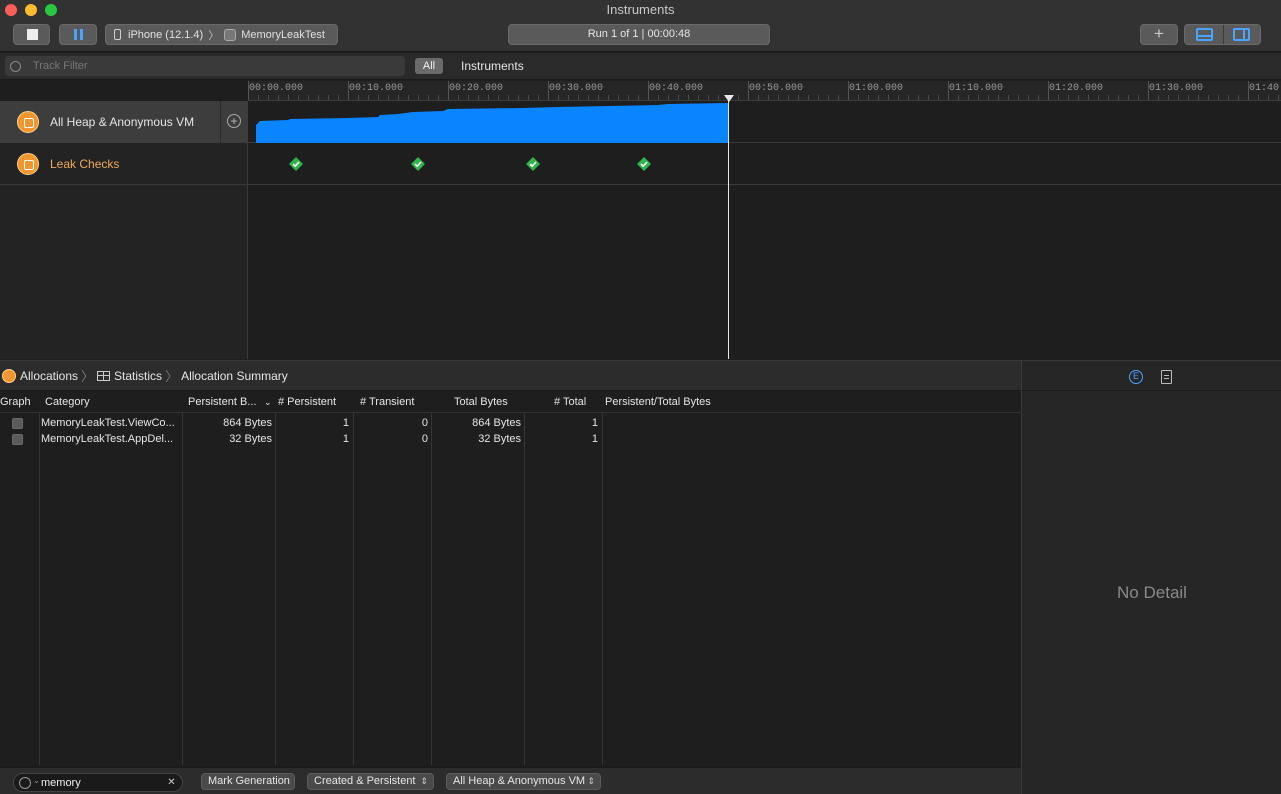 The width and height of the screenshot is (1281, 794). I want to click on playhead, so click(728, 227).